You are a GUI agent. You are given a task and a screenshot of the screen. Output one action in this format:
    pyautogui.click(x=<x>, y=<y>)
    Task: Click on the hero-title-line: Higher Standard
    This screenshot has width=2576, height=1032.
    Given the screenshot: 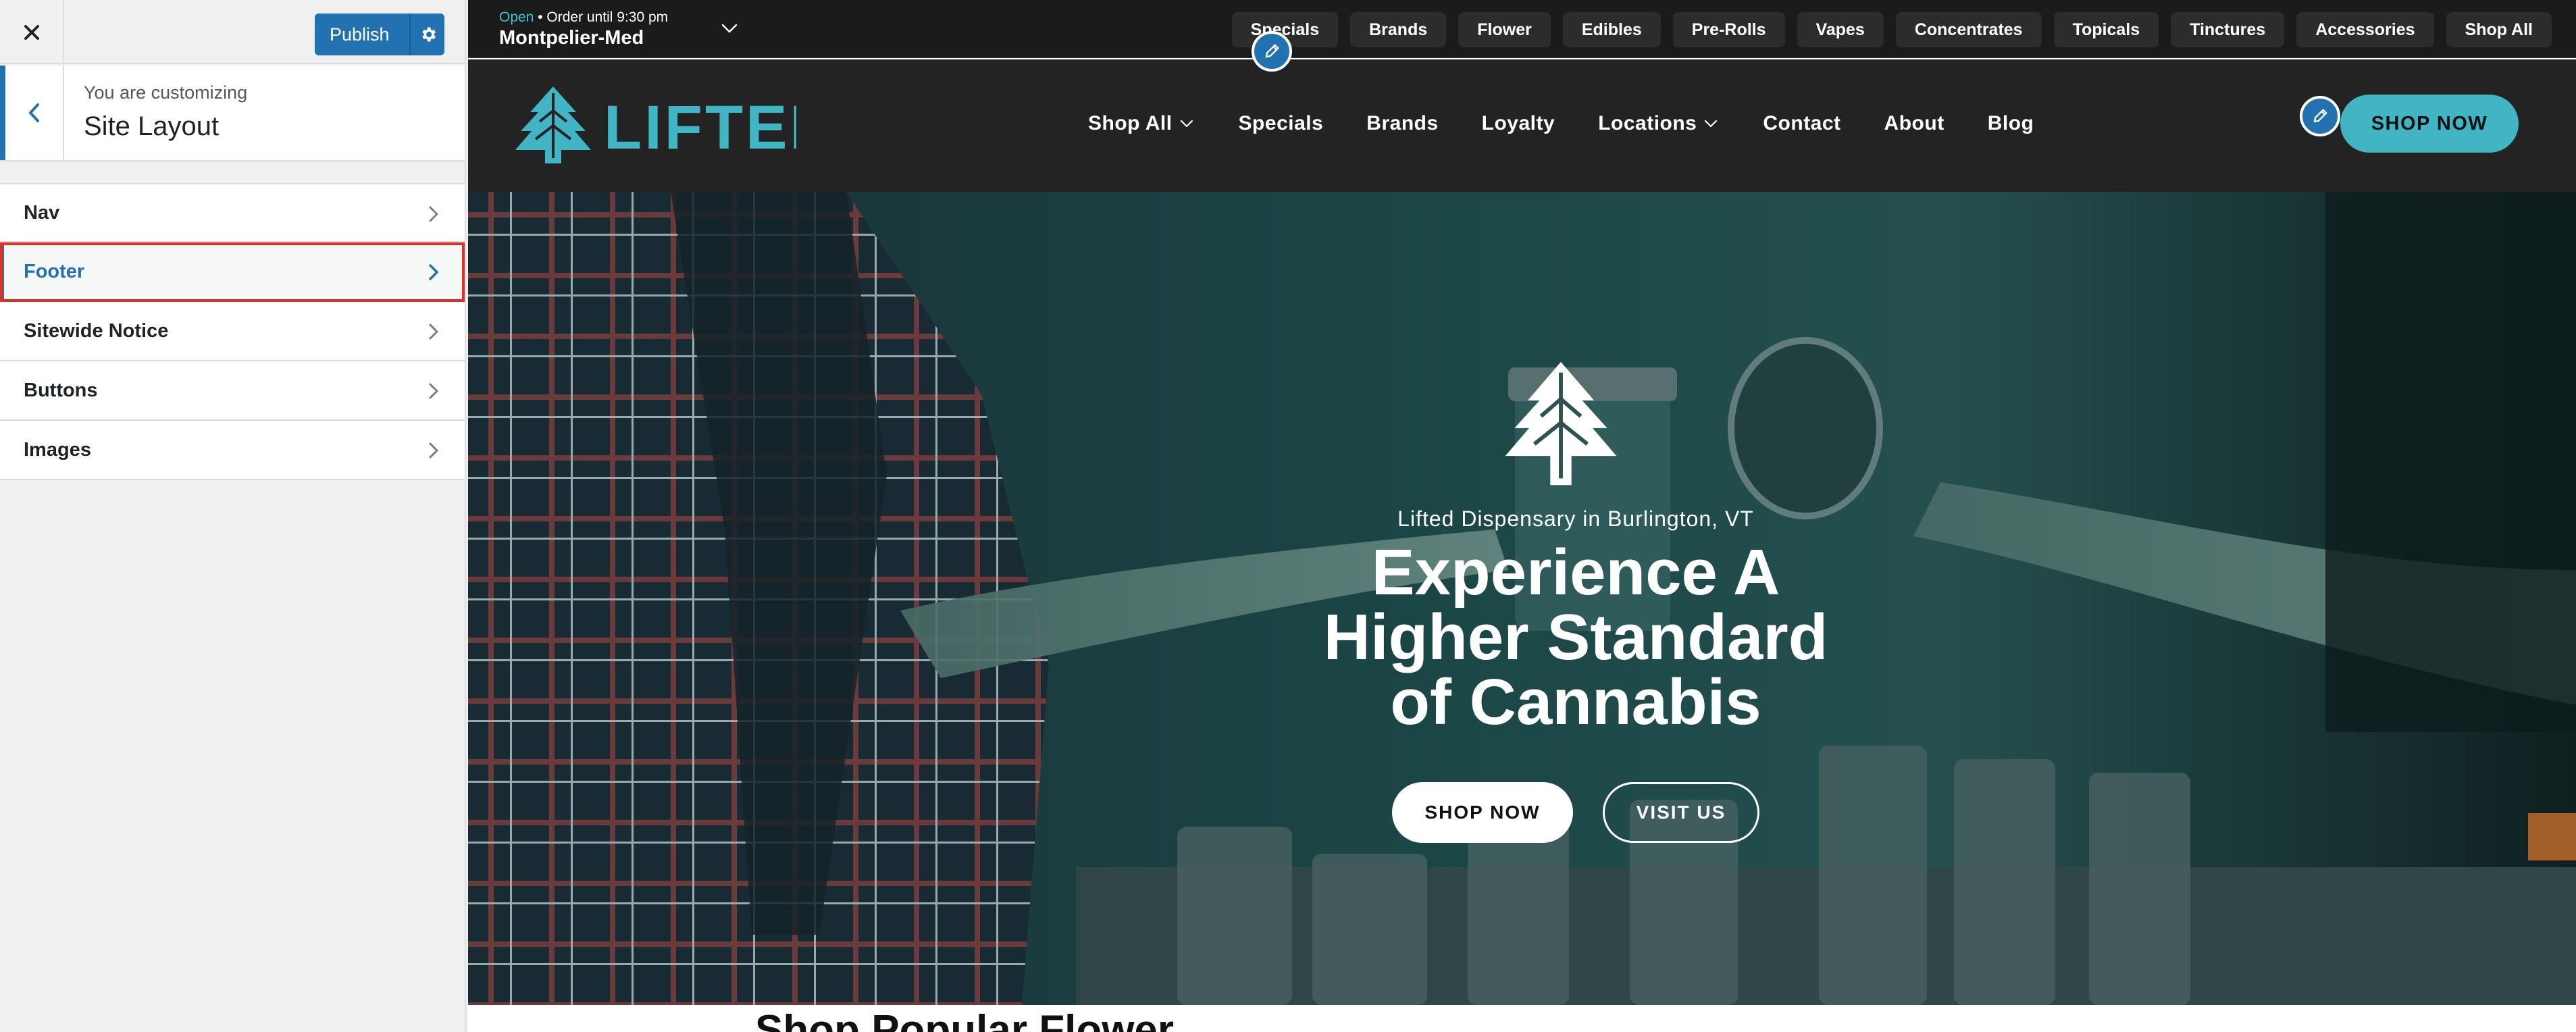 What is the action you would take?
    pyautogui.click(x=1576, y=637)
    